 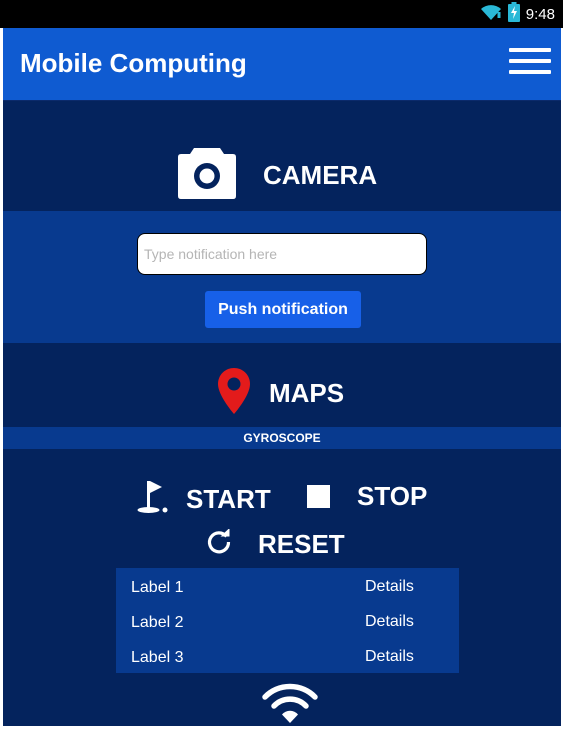 What do you see at coordinates (392, 496) in the screenshot?
I see `stop-label: STOP` at bounding box center [392, 496].